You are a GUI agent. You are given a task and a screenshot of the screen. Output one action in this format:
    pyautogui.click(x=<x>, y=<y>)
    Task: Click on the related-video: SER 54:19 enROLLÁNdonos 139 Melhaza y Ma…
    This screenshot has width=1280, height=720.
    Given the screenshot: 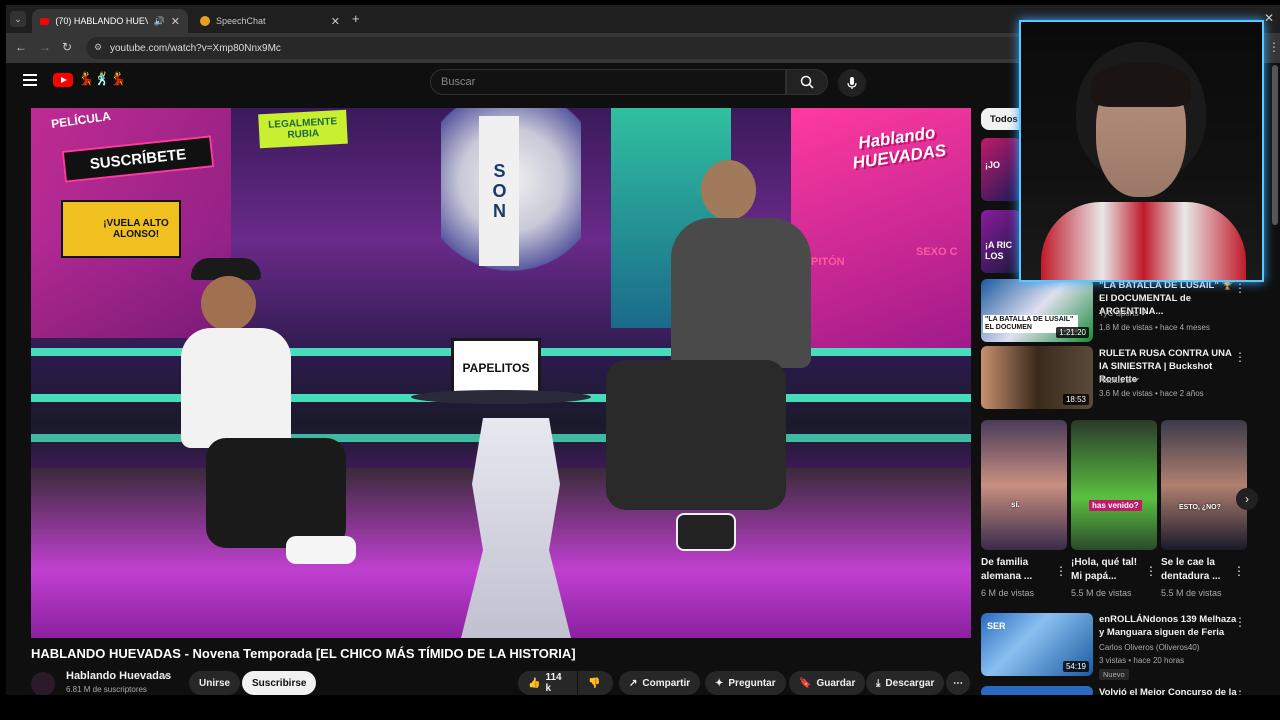 What is the action you would take?
    pyautogui.click(x=1118, y=646)
    